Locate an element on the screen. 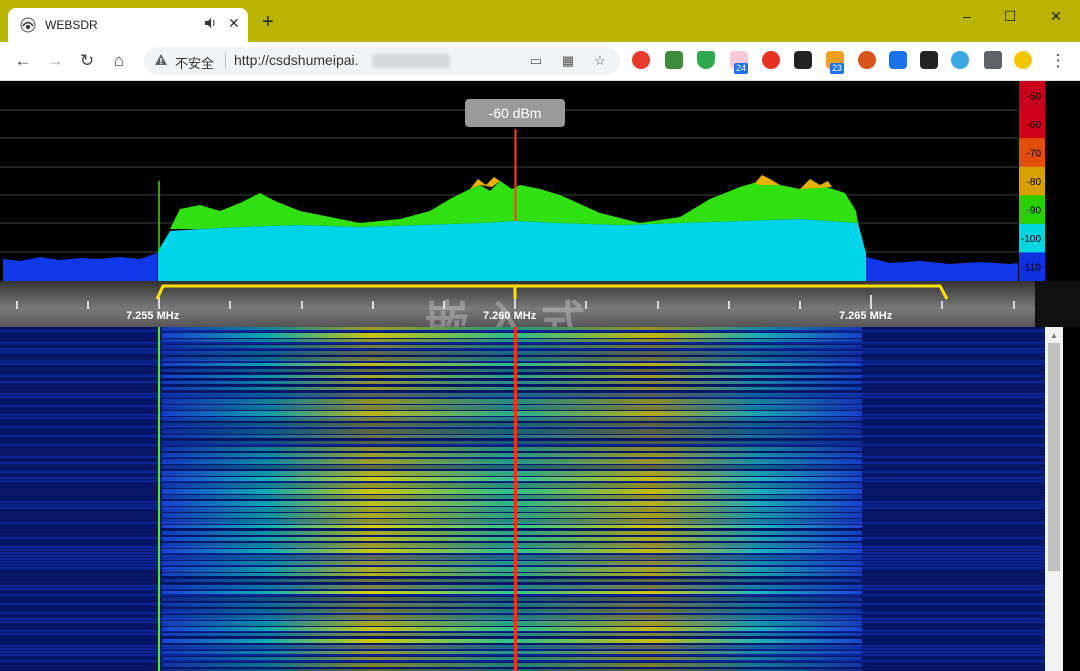  db-scale-label: -70 is located at coordinates (1034, 153).